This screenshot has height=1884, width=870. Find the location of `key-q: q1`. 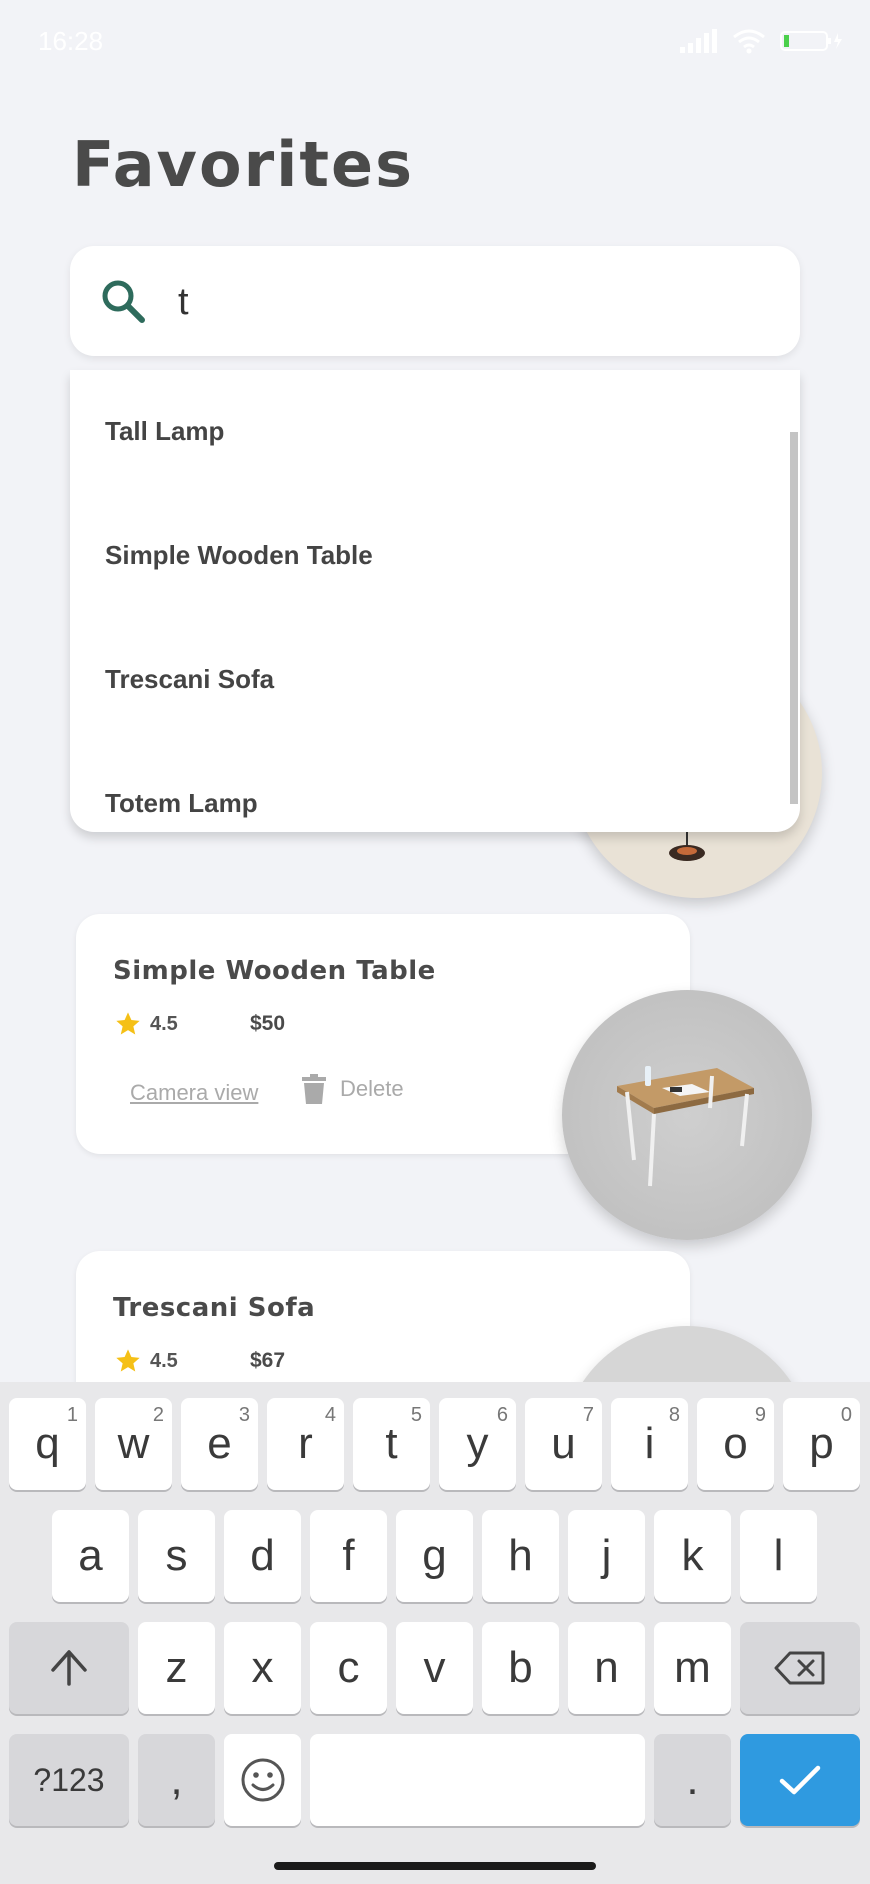

key-q: q1 is located at coordinates (47, 1444).